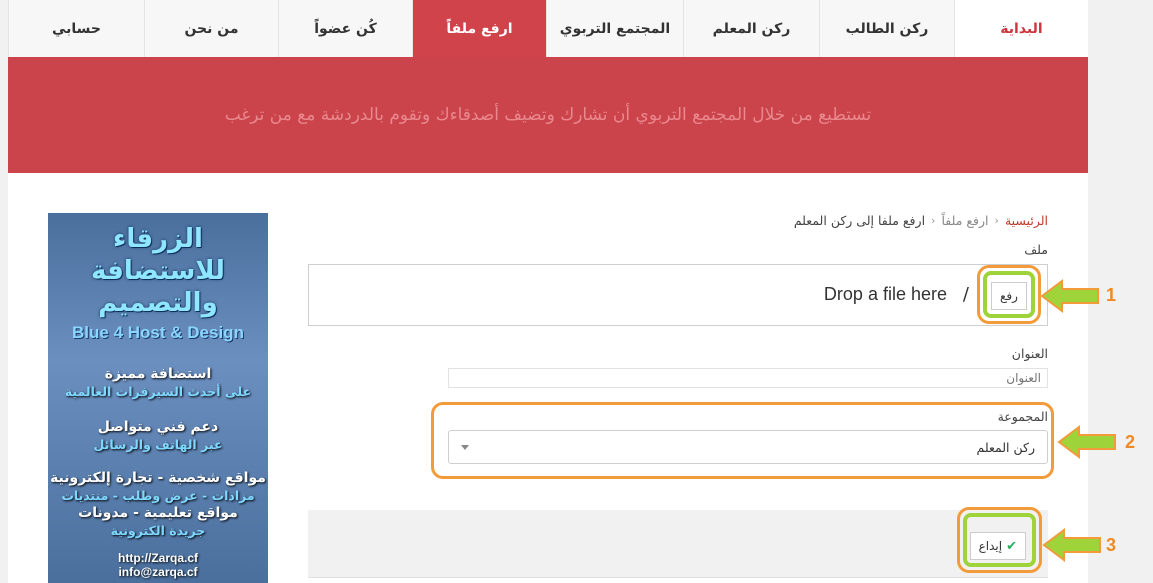 Image resolution: width=1153 pixels, height=583 pixels. Describe the element at coordinates (1111, 295) in the screenshot. I see `step-number-1: 1` at that location.